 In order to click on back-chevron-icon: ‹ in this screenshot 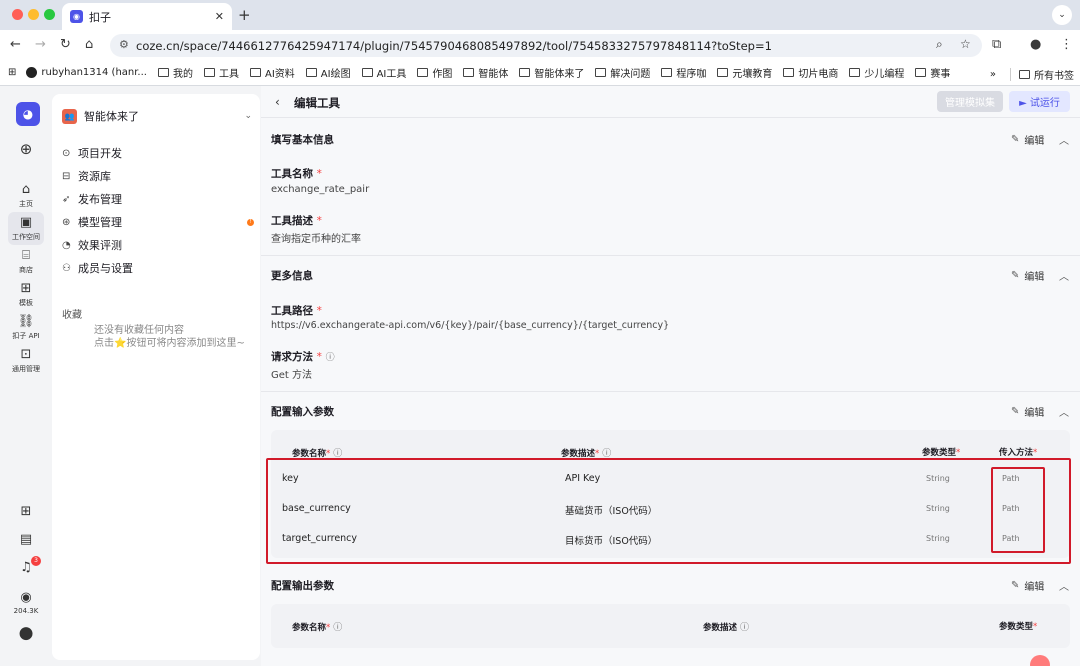, I will do `click(277, 102)`.